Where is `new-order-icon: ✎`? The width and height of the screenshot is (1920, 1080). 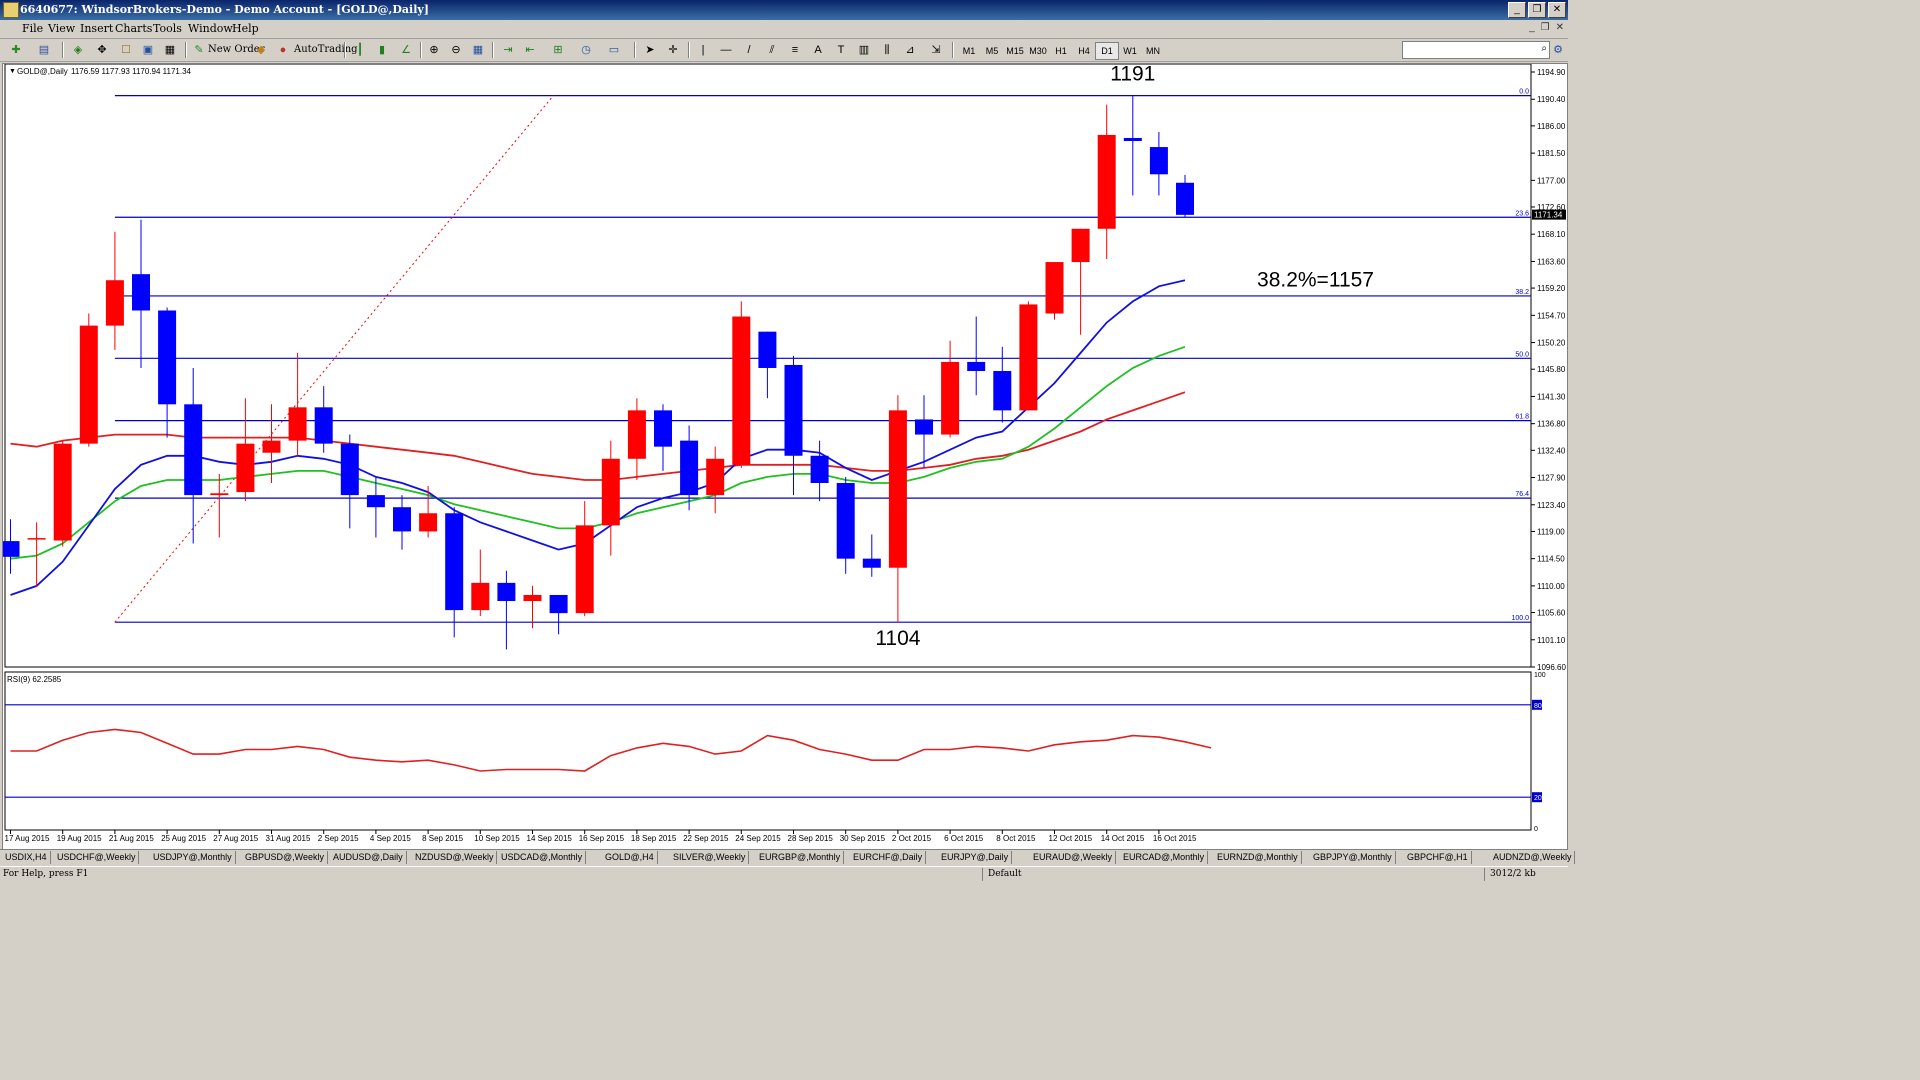 new-order-icon: ✎ is located at coordinates (199, 50).